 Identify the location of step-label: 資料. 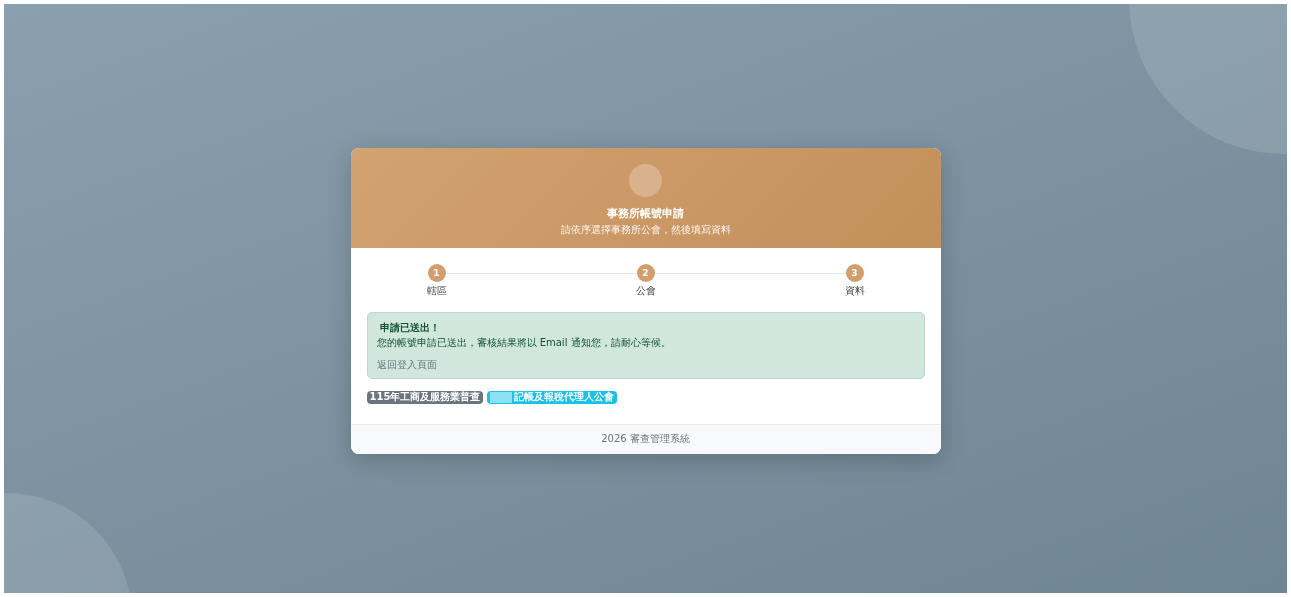
(854, 290).